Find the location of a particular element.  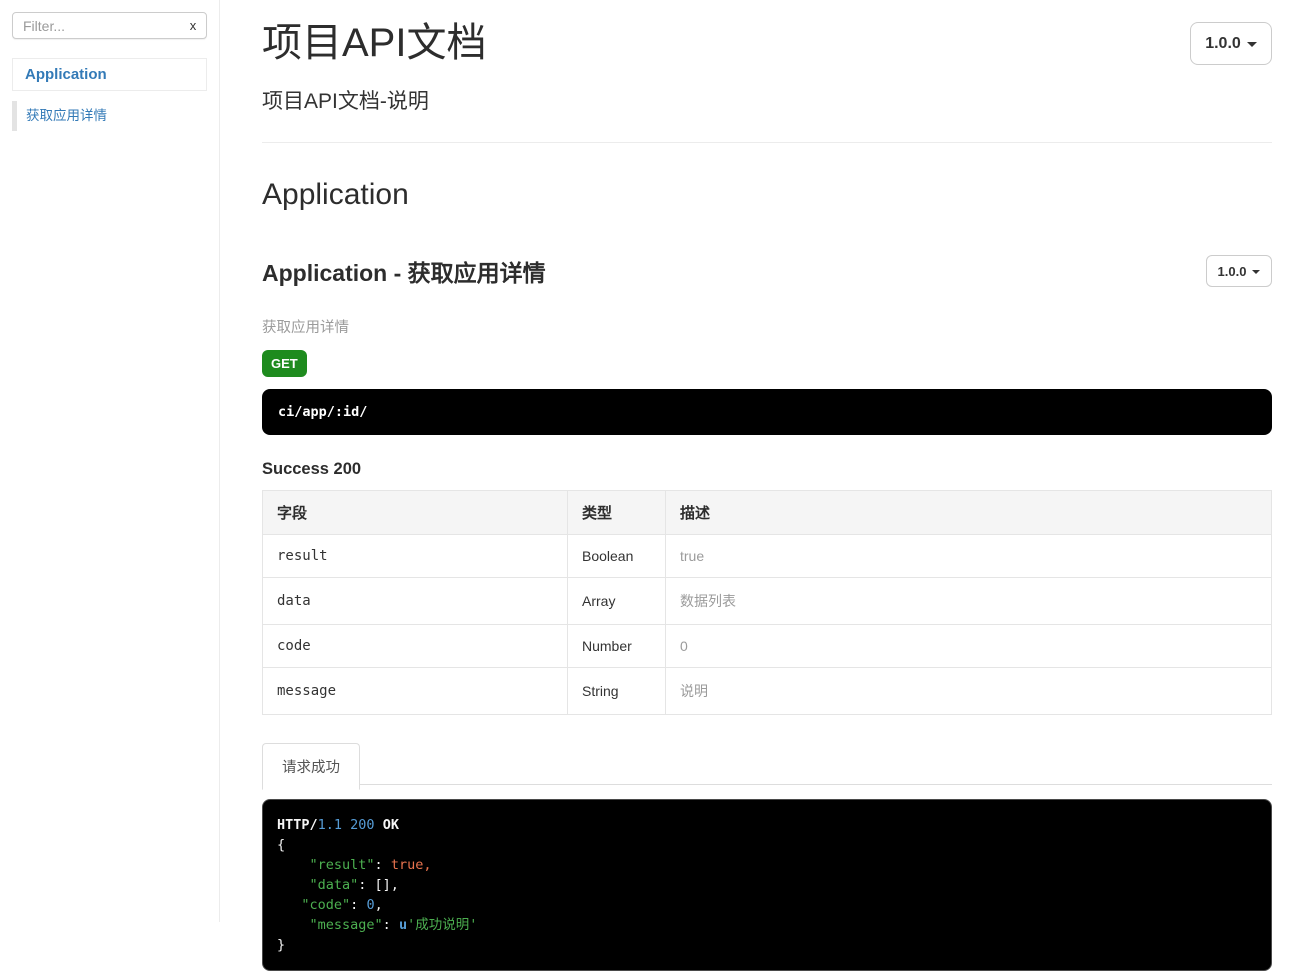

cell-field: code is located at coordinates (415, 646).